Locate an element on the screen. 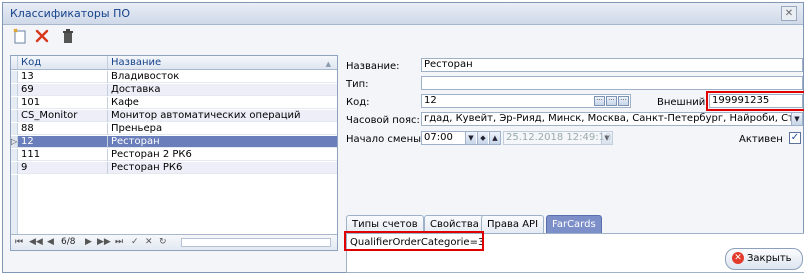  code-generate-button: ··· is located at coordinates (611, 101).